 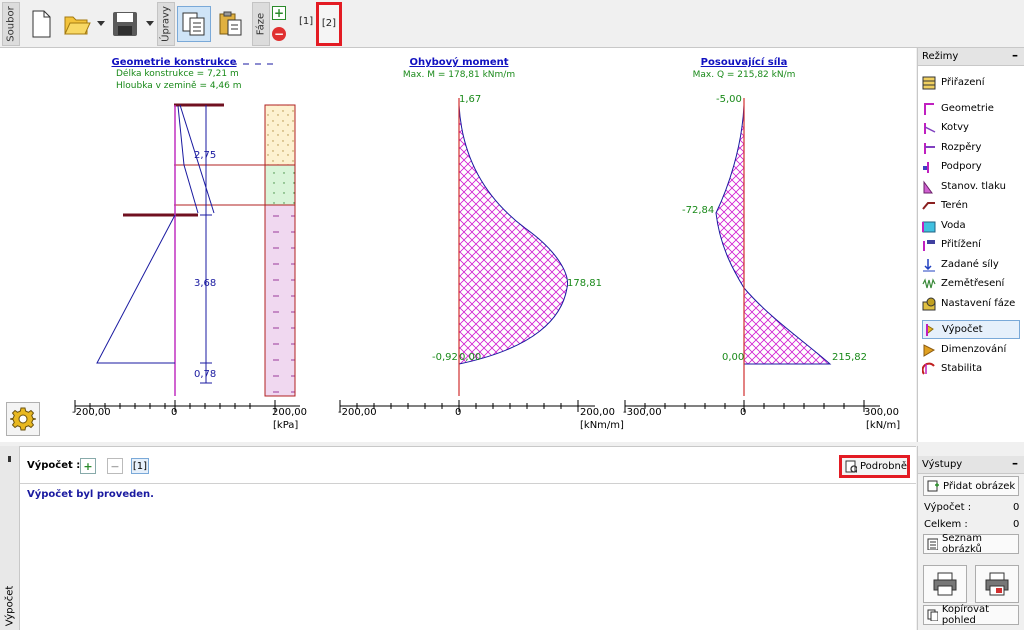 What do you see at coordinates (971, 544) in the screenshot?
I see `list-pictures-button: Seznam obrázků` at bounding box center [971, 544].